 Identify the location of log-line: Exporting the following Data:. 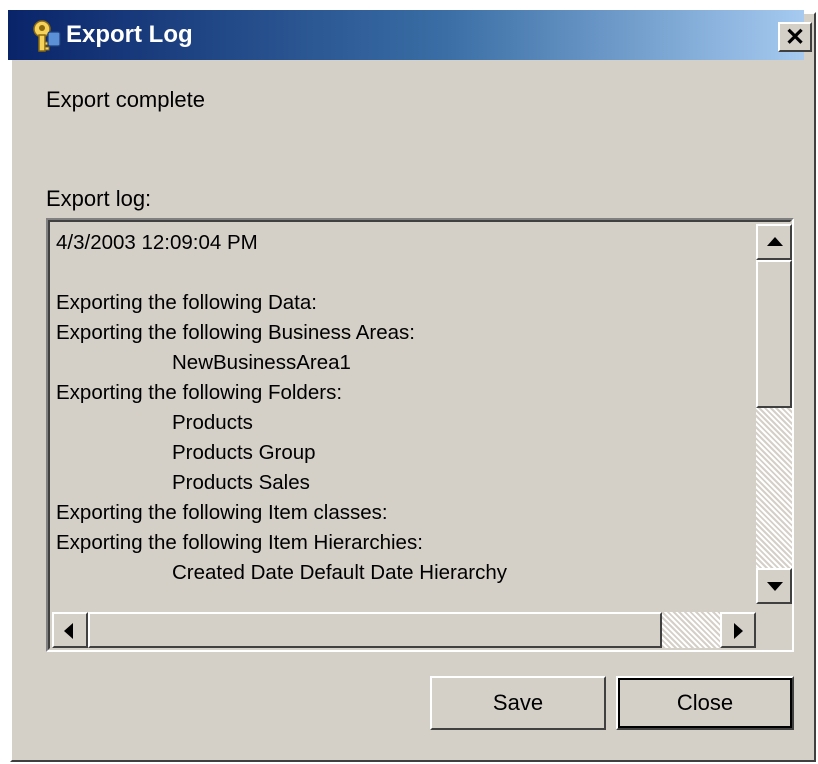
(186, 302).